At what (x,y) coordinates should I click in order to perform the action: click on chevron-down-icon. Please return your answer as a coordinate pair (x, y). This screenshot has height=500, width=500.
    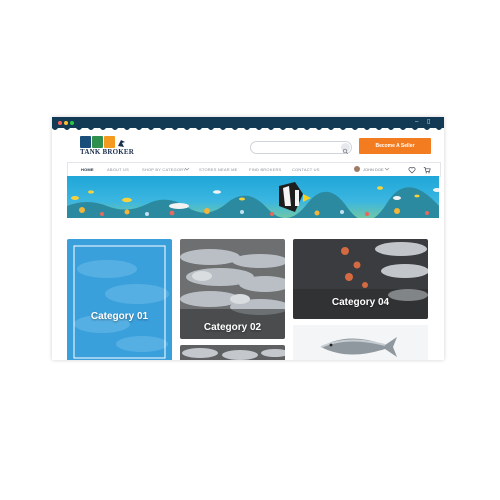
    Looking at the image, I should click on (187, 169).